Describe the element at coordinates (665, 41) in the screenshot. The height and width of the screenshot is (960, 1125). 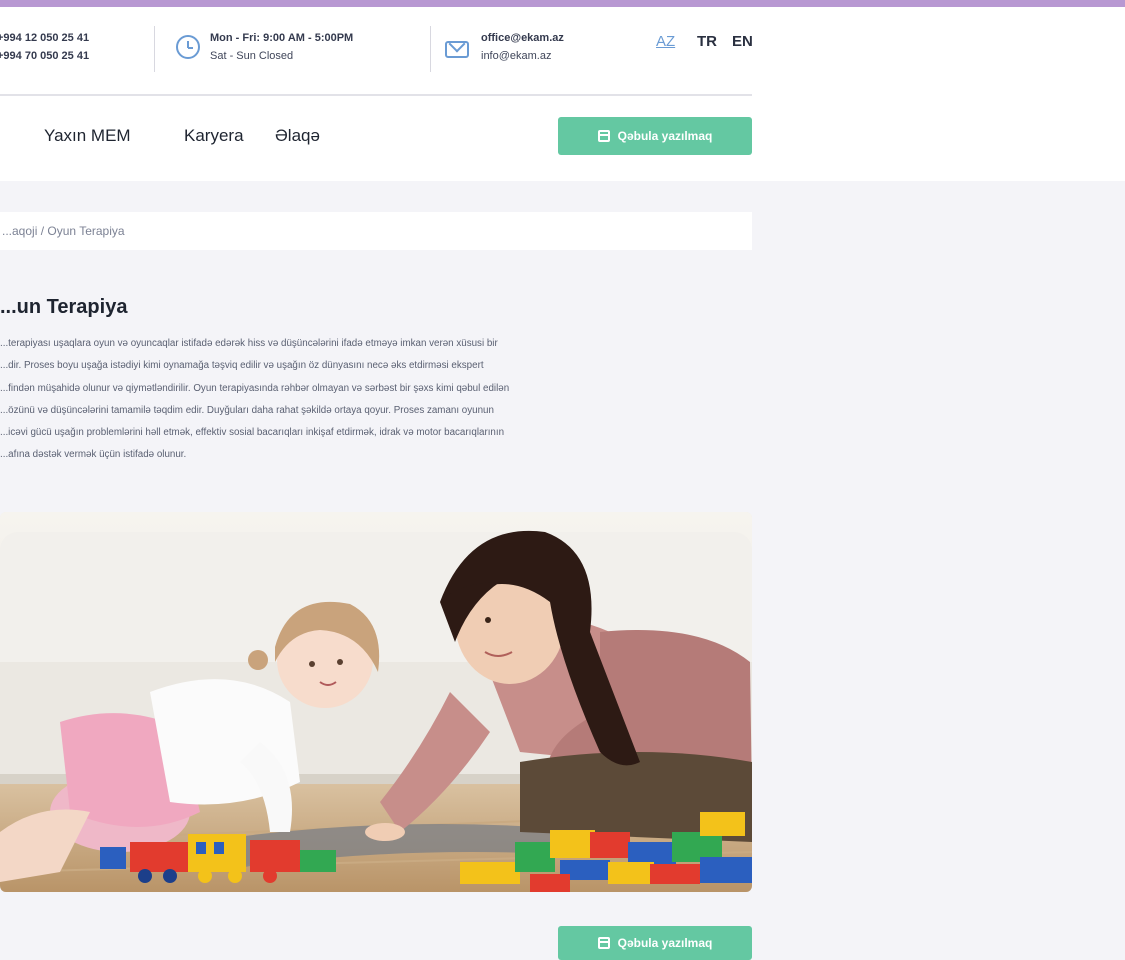
I see `lang-az: AZ` at that location.